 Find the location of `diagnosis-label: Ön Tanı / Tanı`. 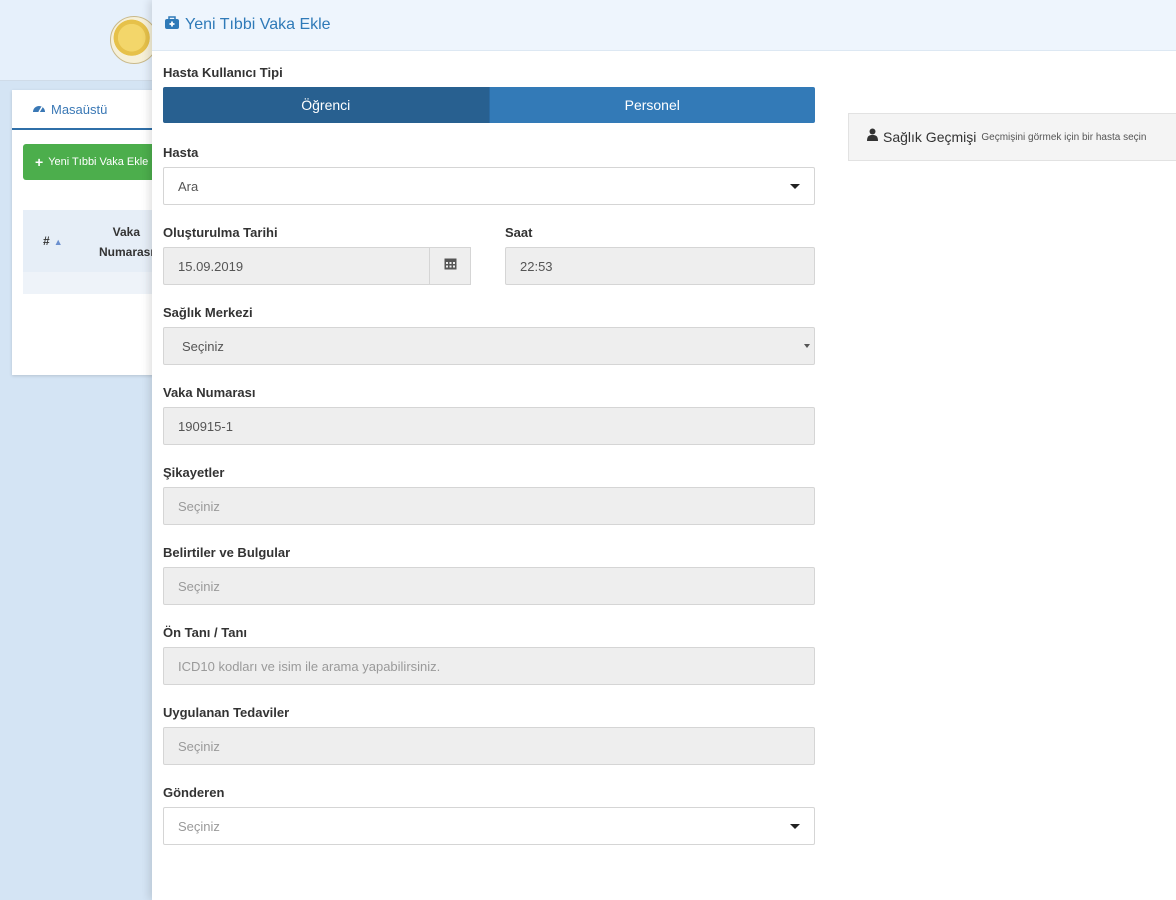

diagnosis-label: Ön Tanı / Tanı is located at coordinates (205, 632).